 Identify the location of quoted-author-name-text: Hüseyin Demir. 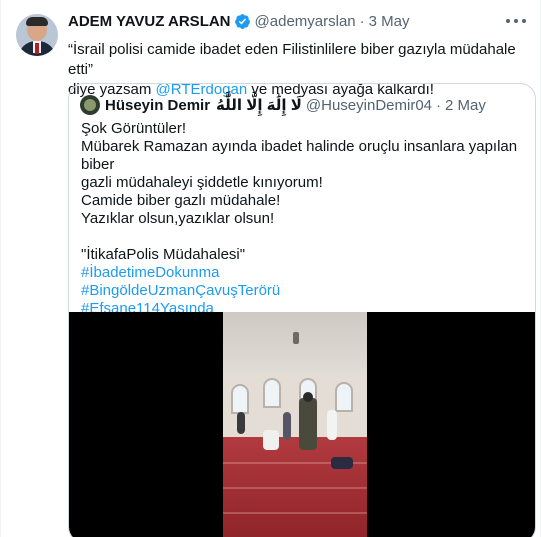
(158, 105).